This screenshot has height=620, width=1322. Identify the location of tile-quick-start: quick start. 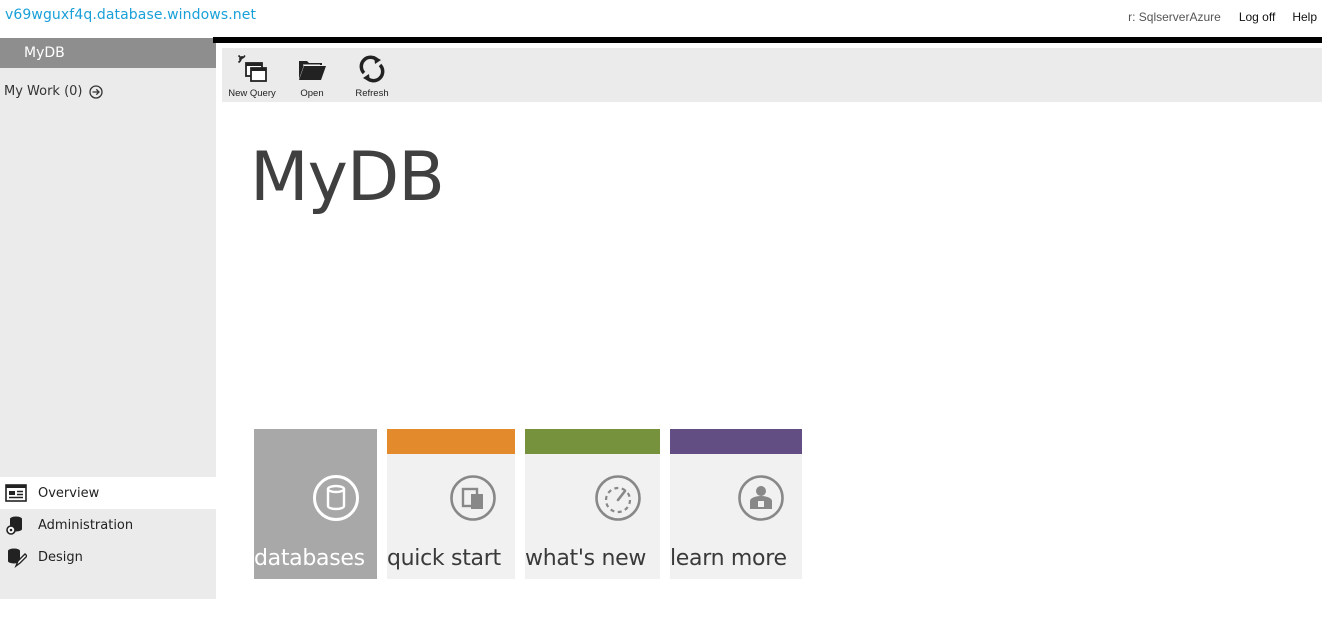
(451, 504).